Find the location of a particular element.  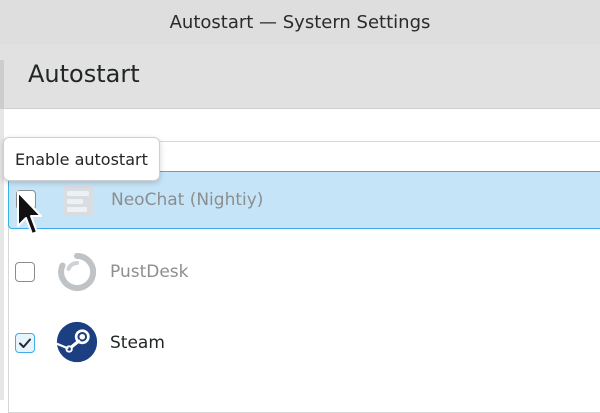

rustdesk-icon is located at coordinates (77, 271).